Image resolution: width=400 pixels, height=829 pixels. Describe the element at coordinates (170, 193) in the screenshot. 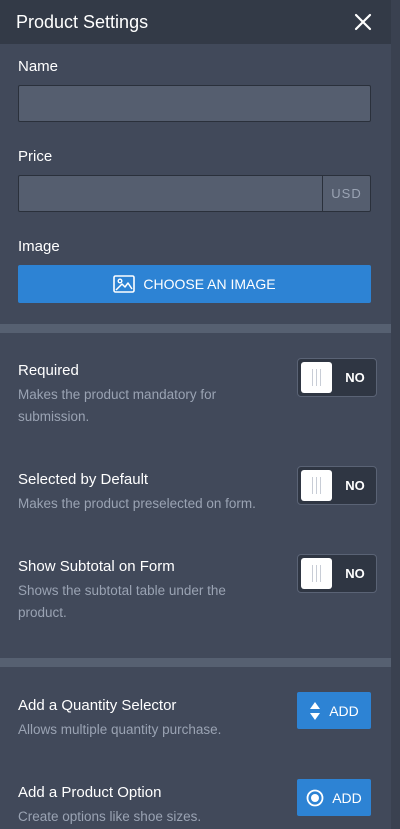

I see `price-input` at that location.